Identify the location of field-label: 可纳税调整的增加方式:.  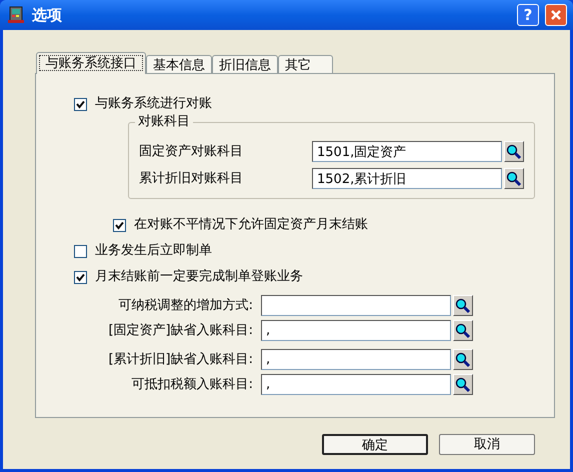
(186, 305).